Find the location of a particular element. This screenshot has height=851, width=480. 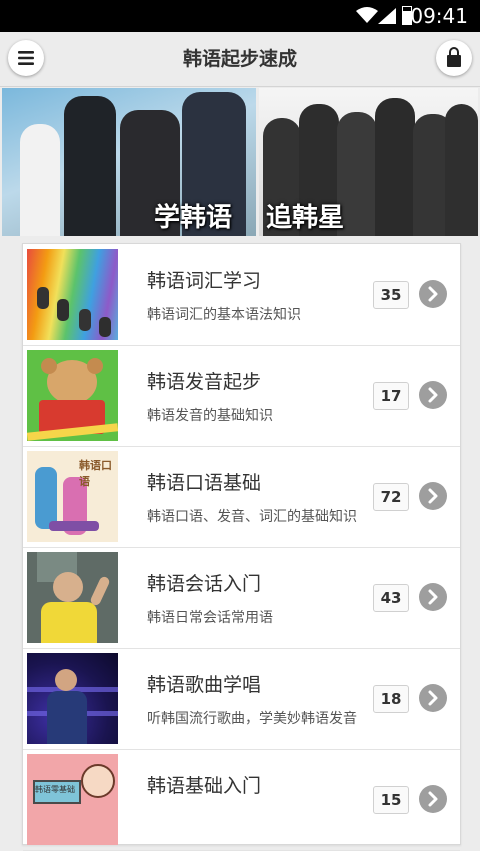

banner-caption-learn: 学韩语 is located at coordinates (193, 218).